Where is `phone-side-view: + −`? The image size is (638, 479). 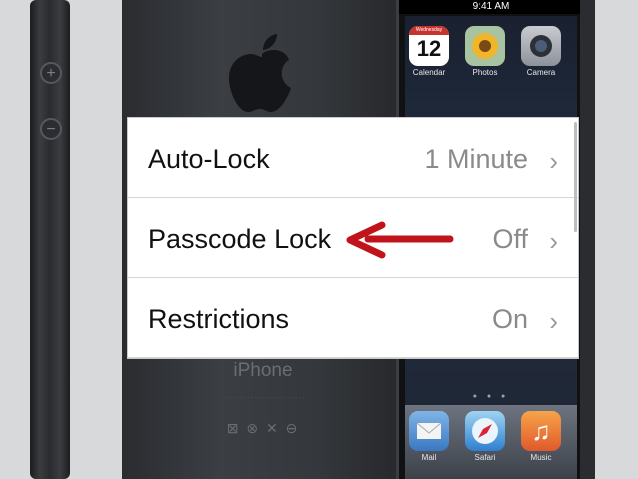 phone-side-view: + − is located at coordinates (50, 239).